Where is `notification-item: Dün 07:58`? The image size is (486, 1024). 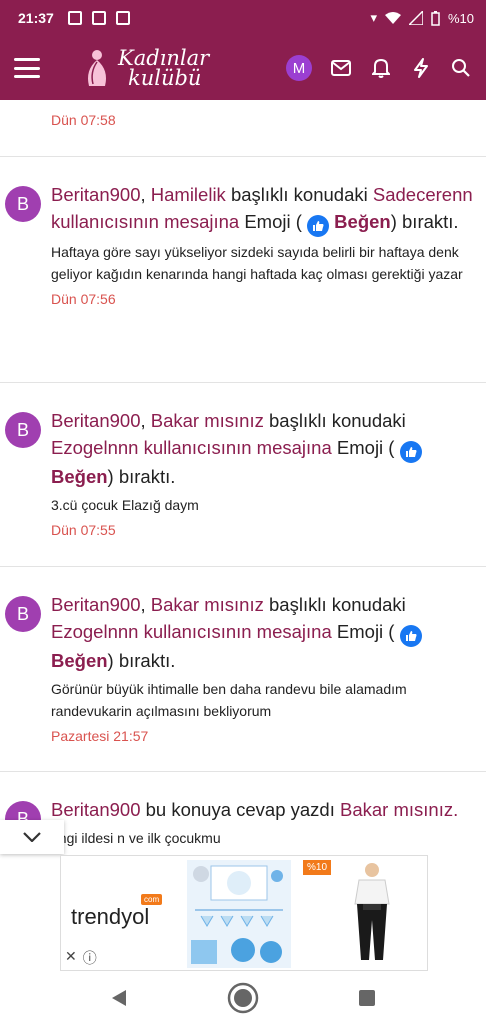 notification-item: Dün 07:58 is located at coordinates (243, 128).